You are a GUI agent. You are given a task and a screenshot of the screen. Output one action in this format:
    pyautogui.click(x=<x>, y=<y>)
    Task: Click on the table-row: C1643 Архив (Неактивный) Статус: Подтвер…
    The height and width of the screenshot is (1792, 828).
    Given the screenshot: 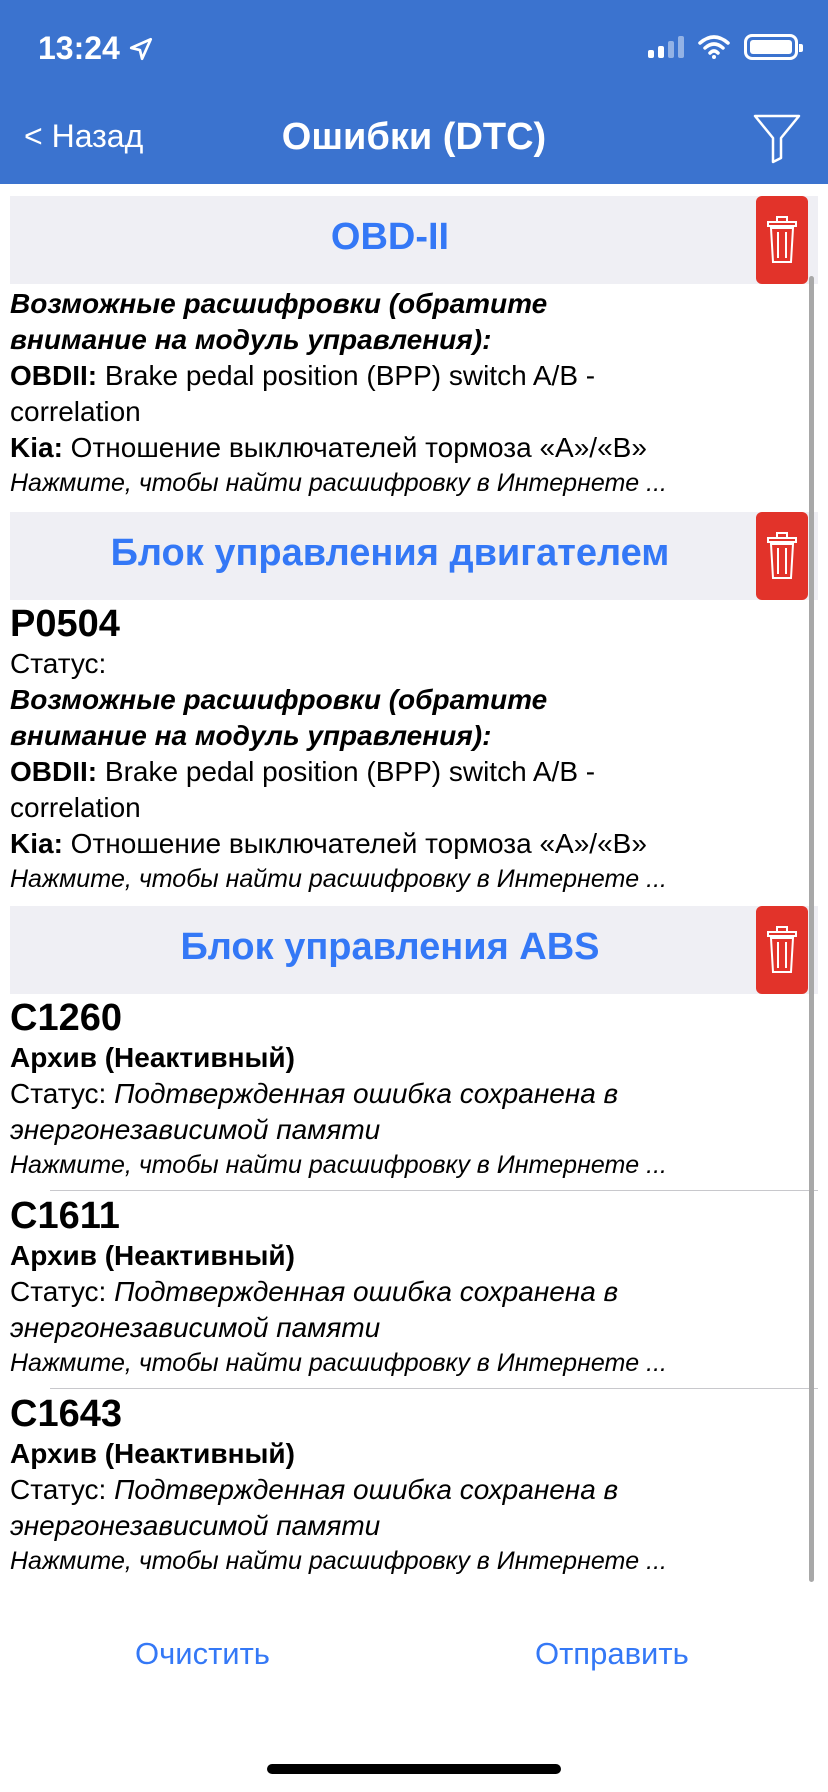 What is the action you would take?
    pyautogui.click(x=414, y=1485)
    